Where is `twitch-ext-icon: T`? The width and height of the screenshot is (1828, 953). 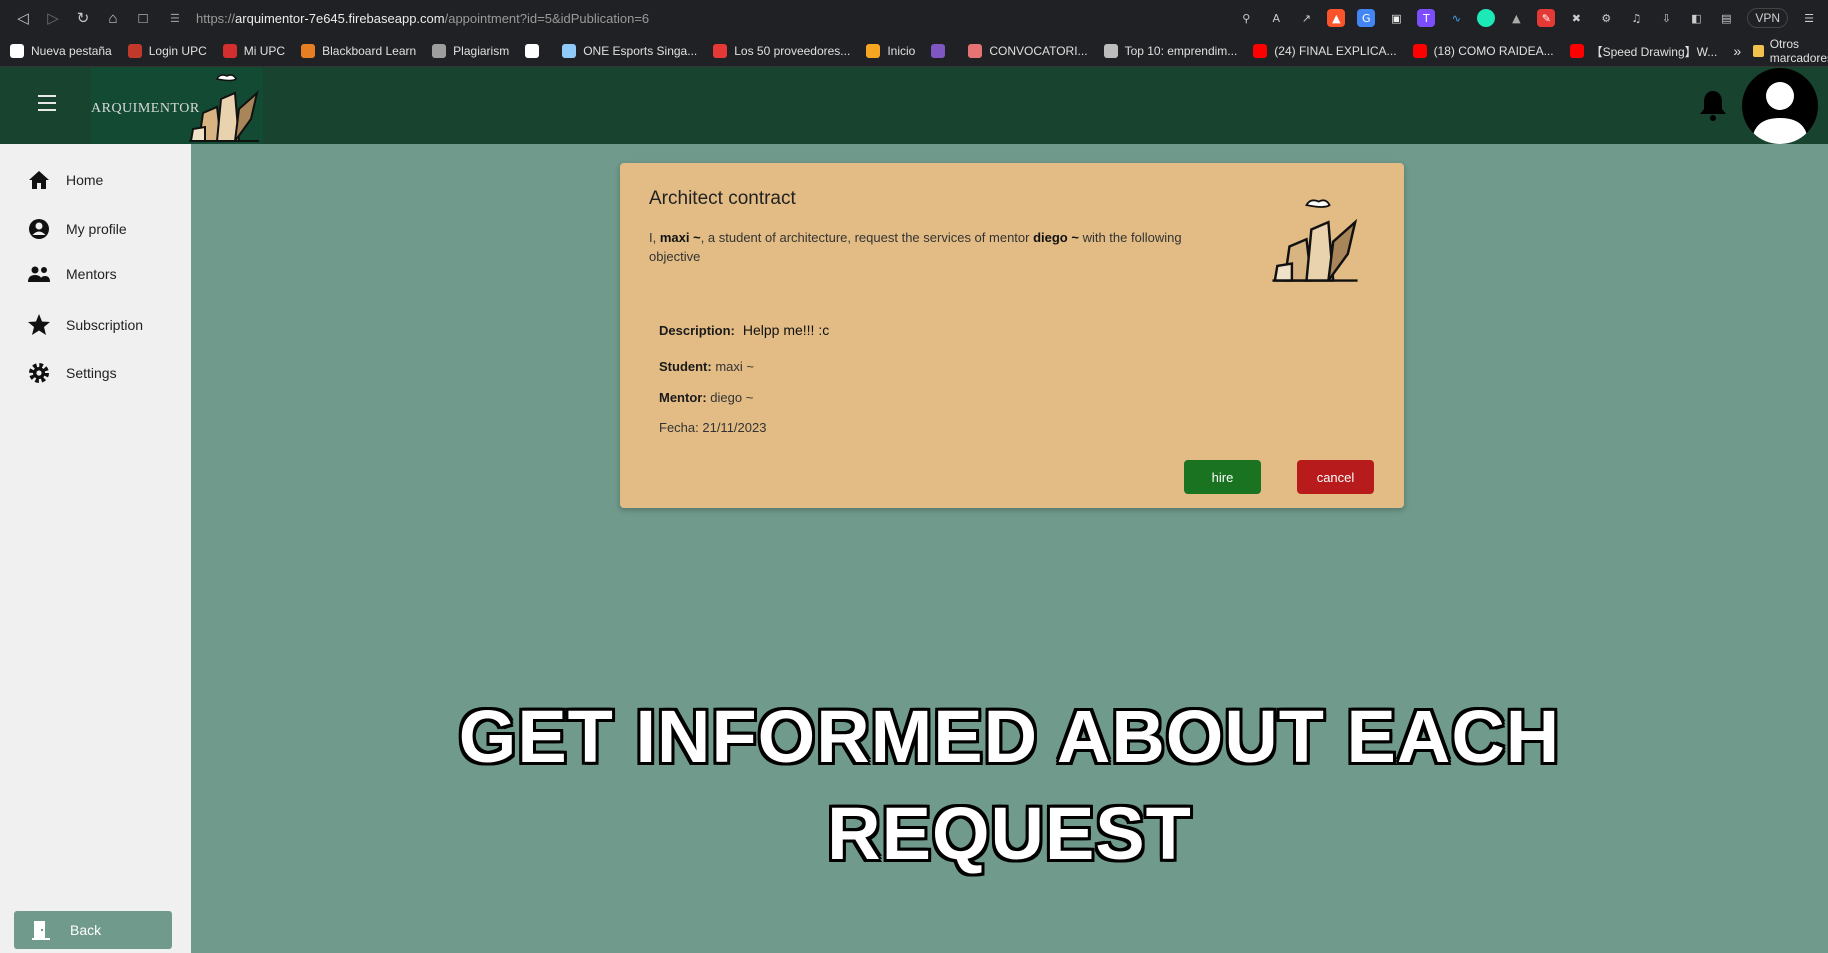 twitch-ext-icon: T is located at coordinates (1426, 18).